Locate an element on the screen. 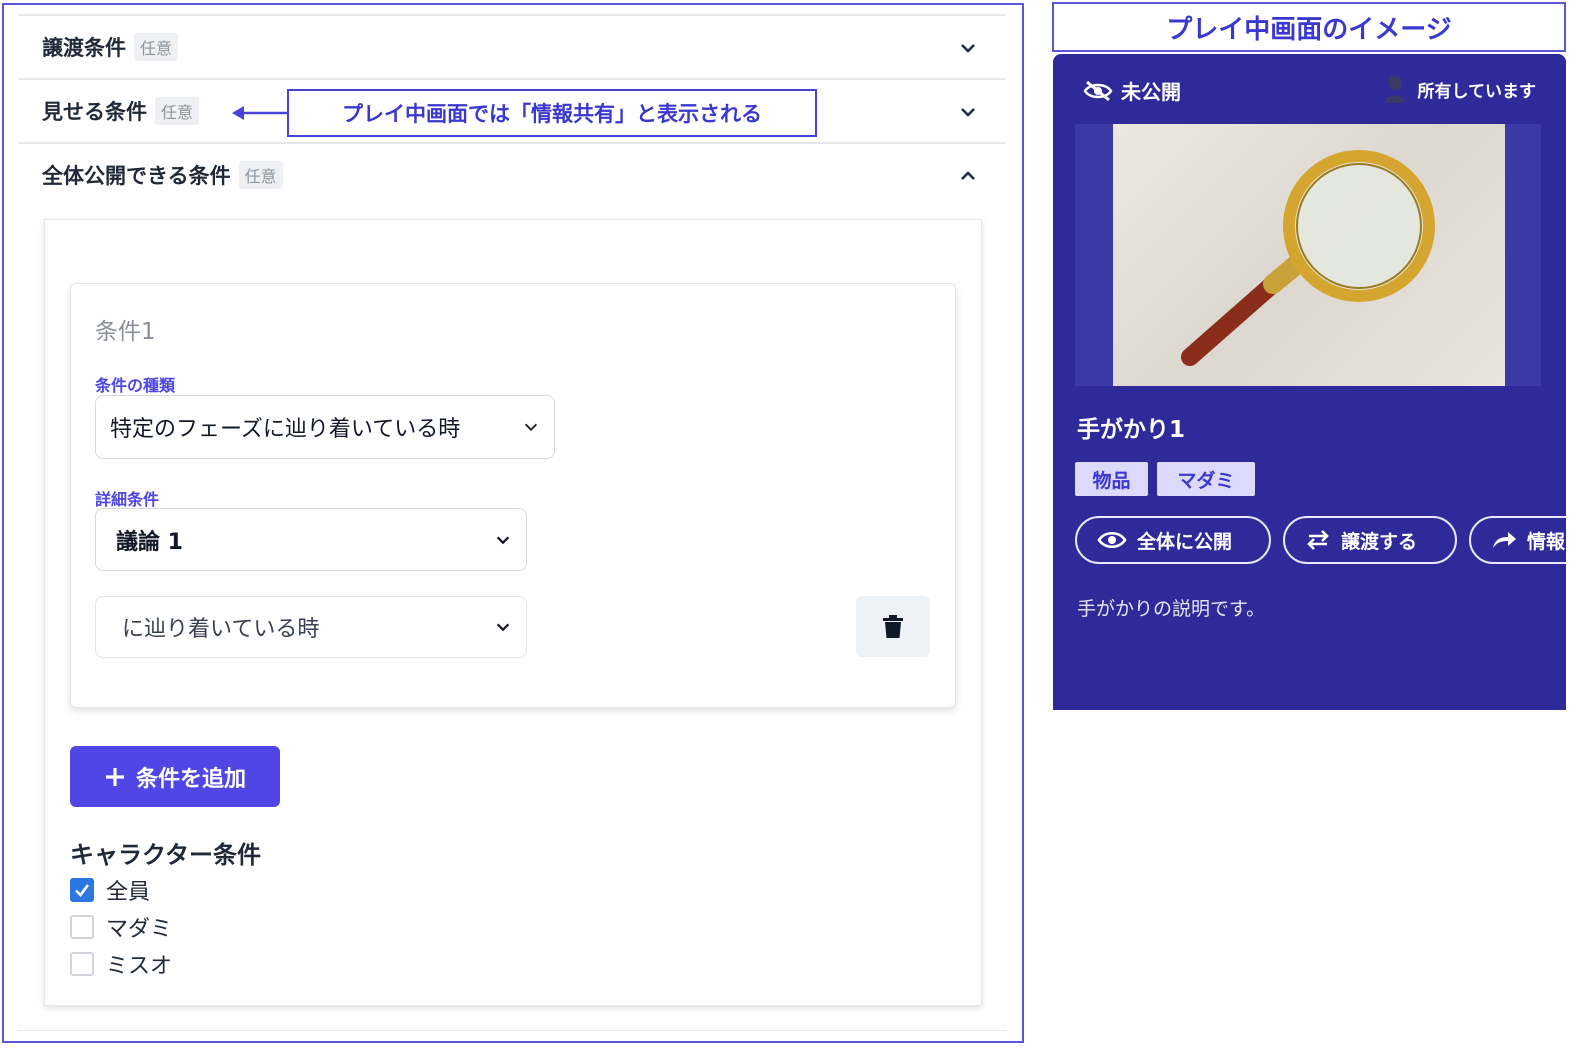  condition-type-label: 条件の種類 is located at coordinates (135, 385).